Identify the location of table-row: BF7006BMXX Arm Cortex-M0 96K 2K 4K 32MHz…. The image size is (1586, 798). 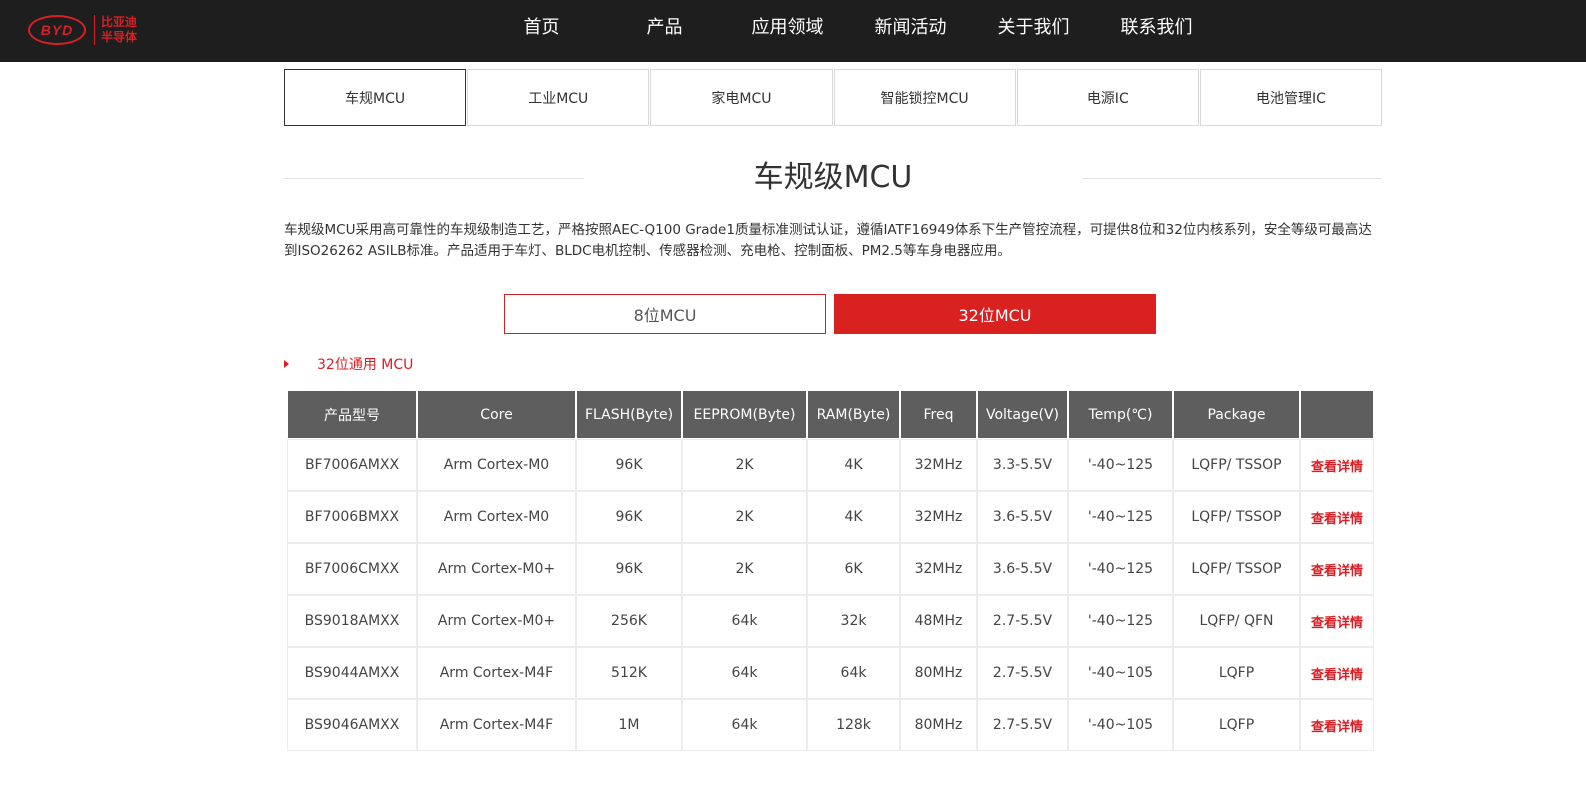
(830, 517).